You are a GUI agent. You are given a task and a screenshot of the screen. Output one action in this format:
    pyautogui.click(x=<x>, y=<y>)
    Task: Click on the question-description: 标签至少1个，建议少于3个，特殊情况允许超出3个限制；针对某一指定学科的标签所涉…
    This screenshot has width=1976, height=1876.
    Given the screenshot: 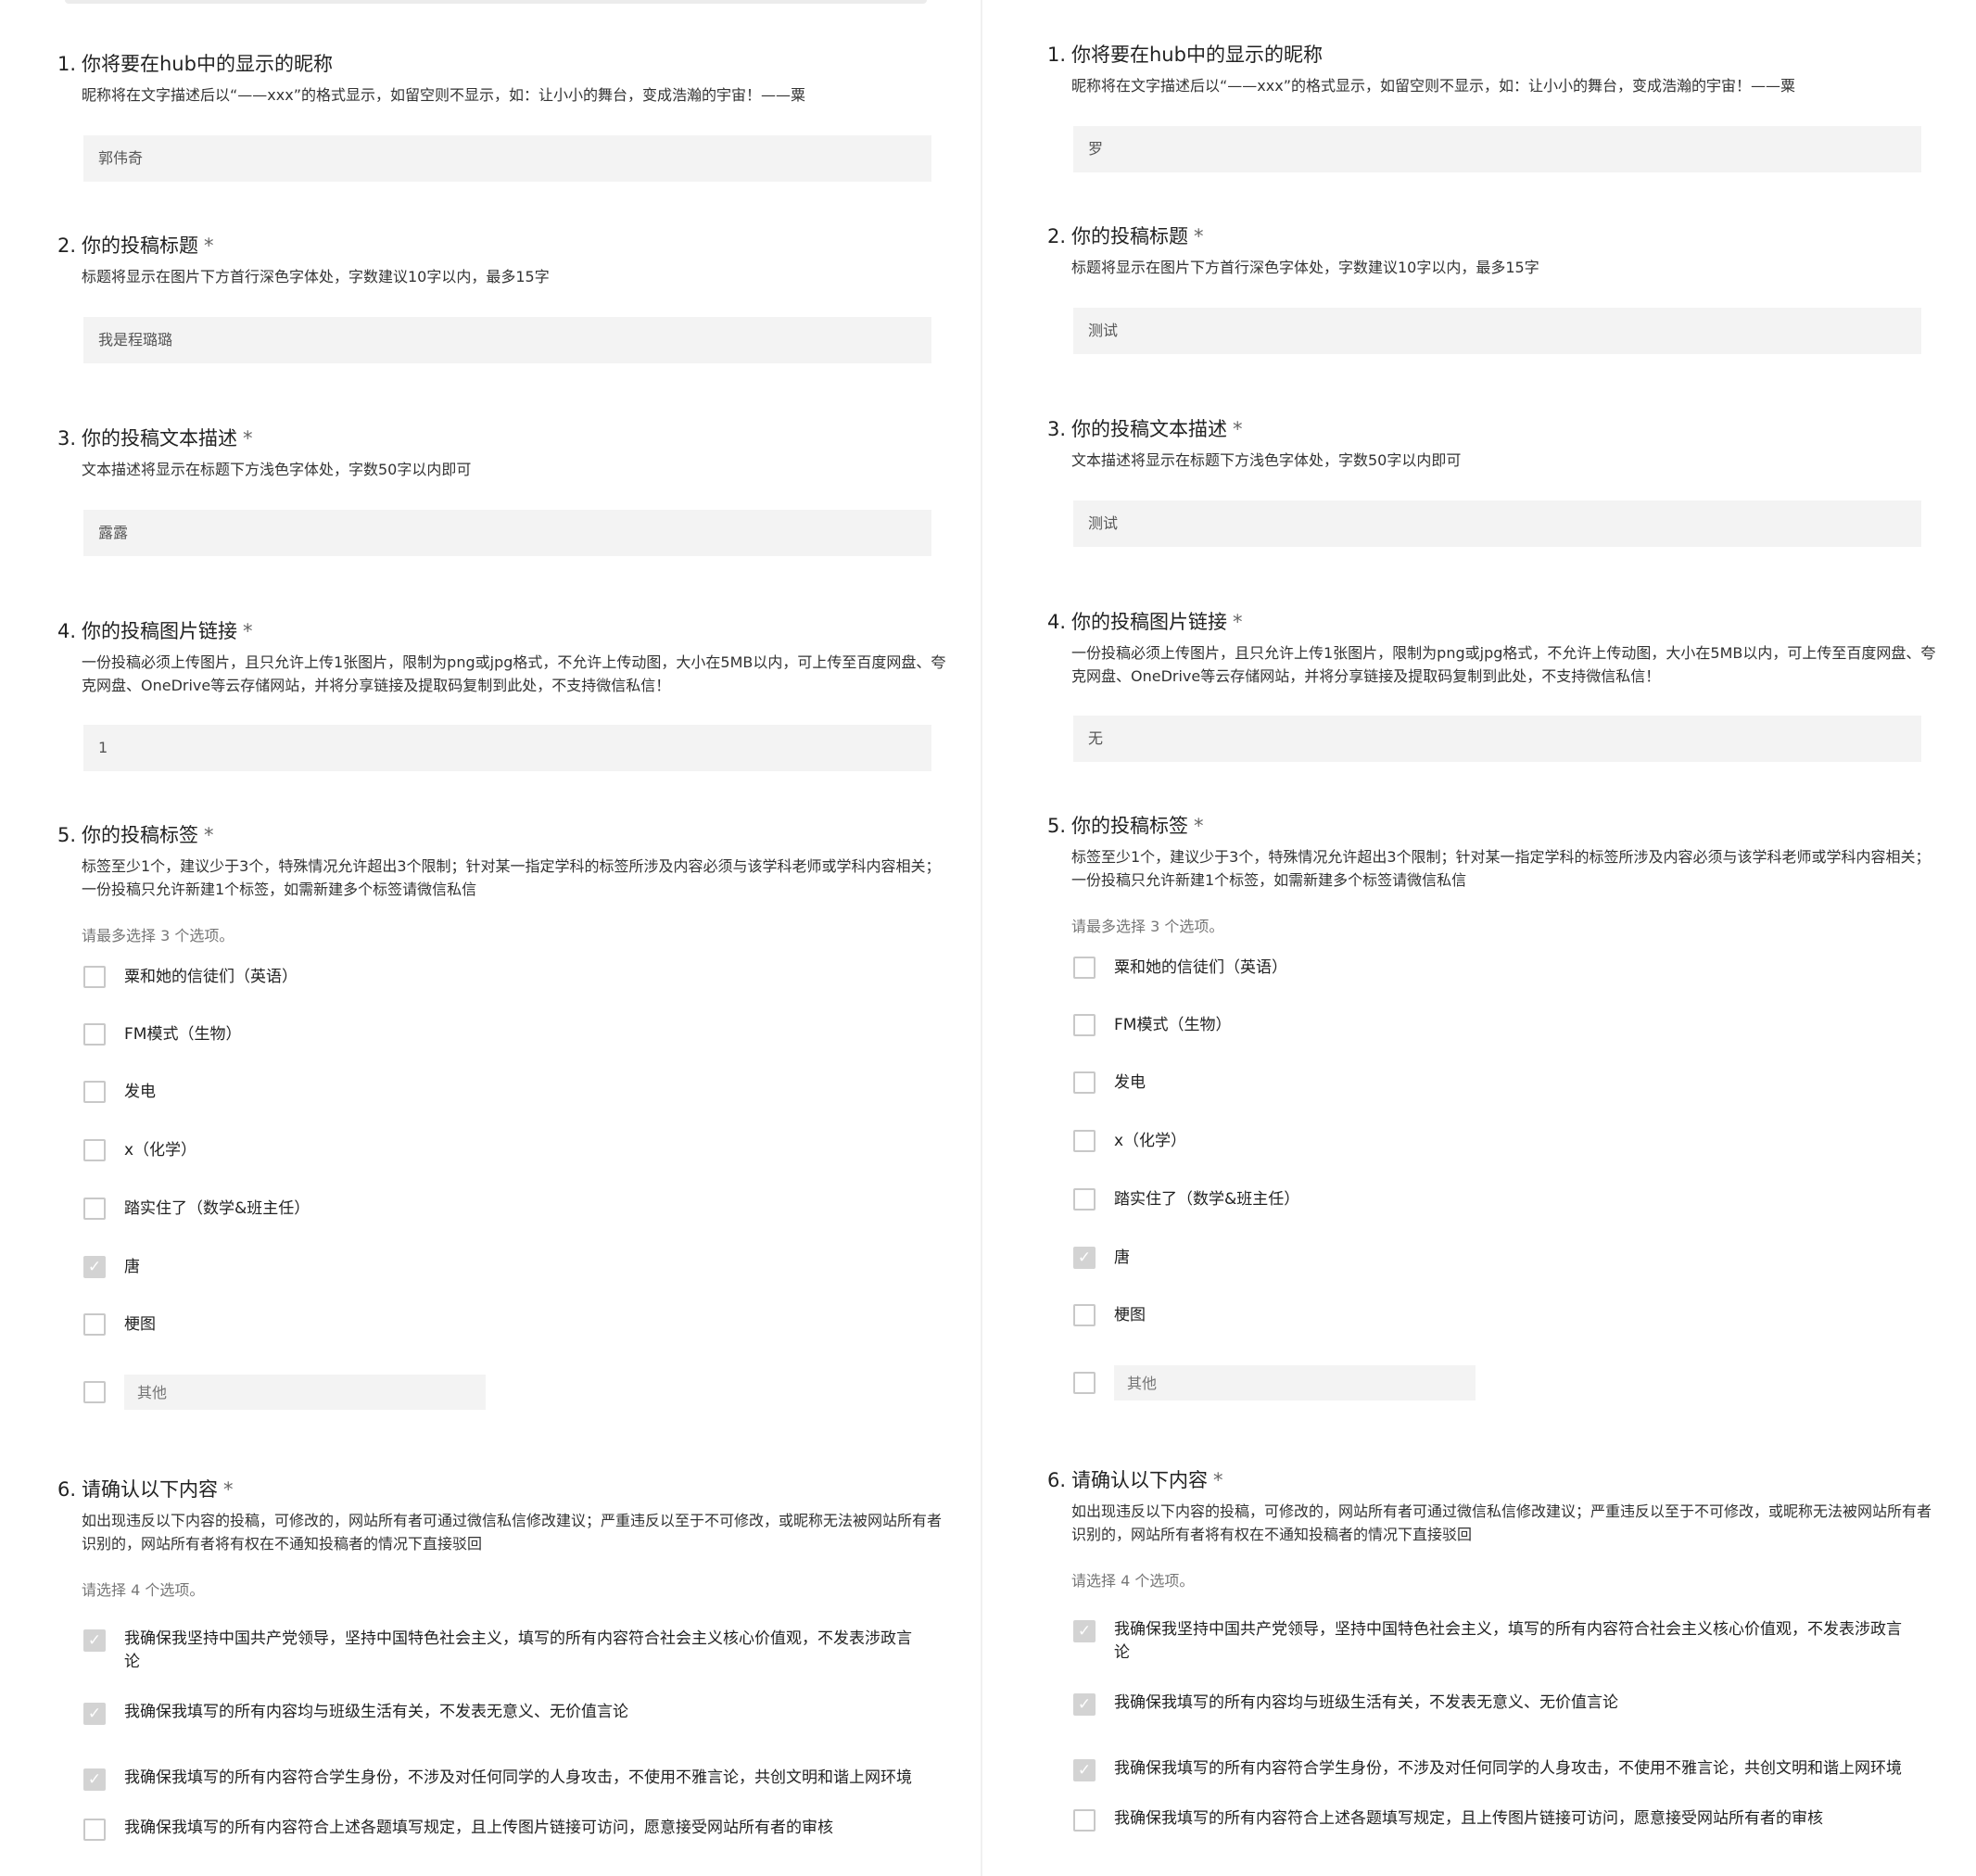 What is the action you would take?
    pyautogui.click(x=1501, y=868)
    